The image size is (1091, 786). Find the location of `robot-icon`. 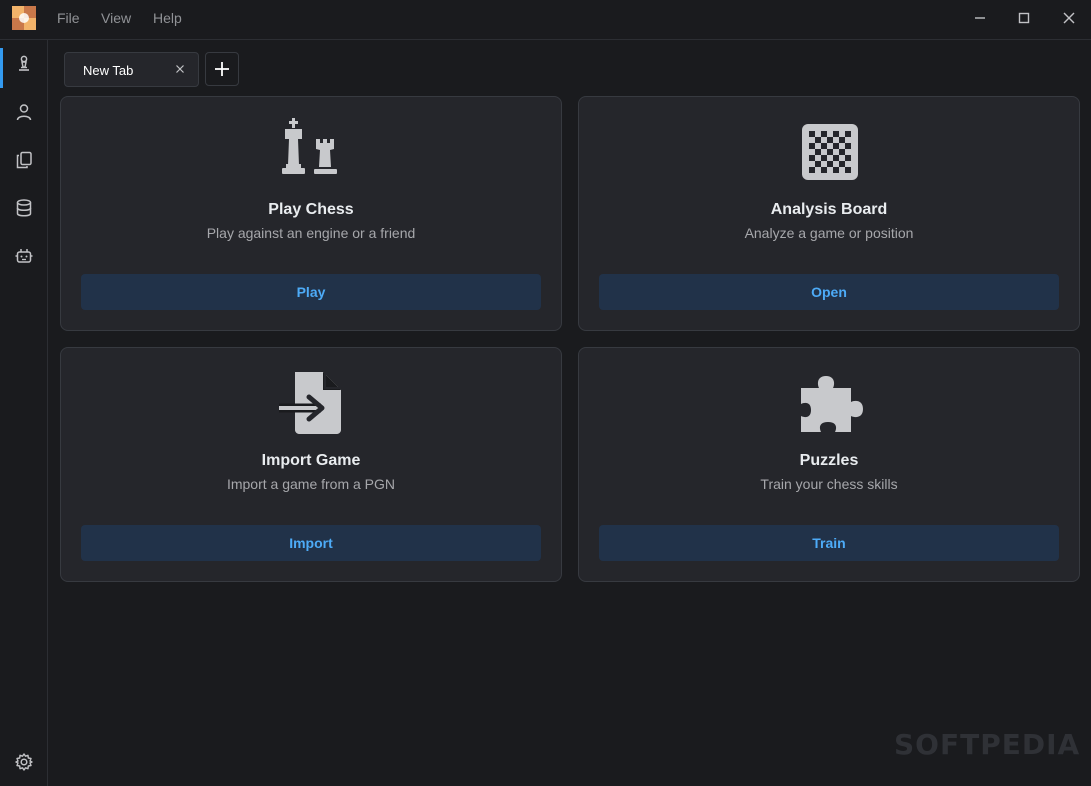

robot-icon is located at coordinates (23, 256).